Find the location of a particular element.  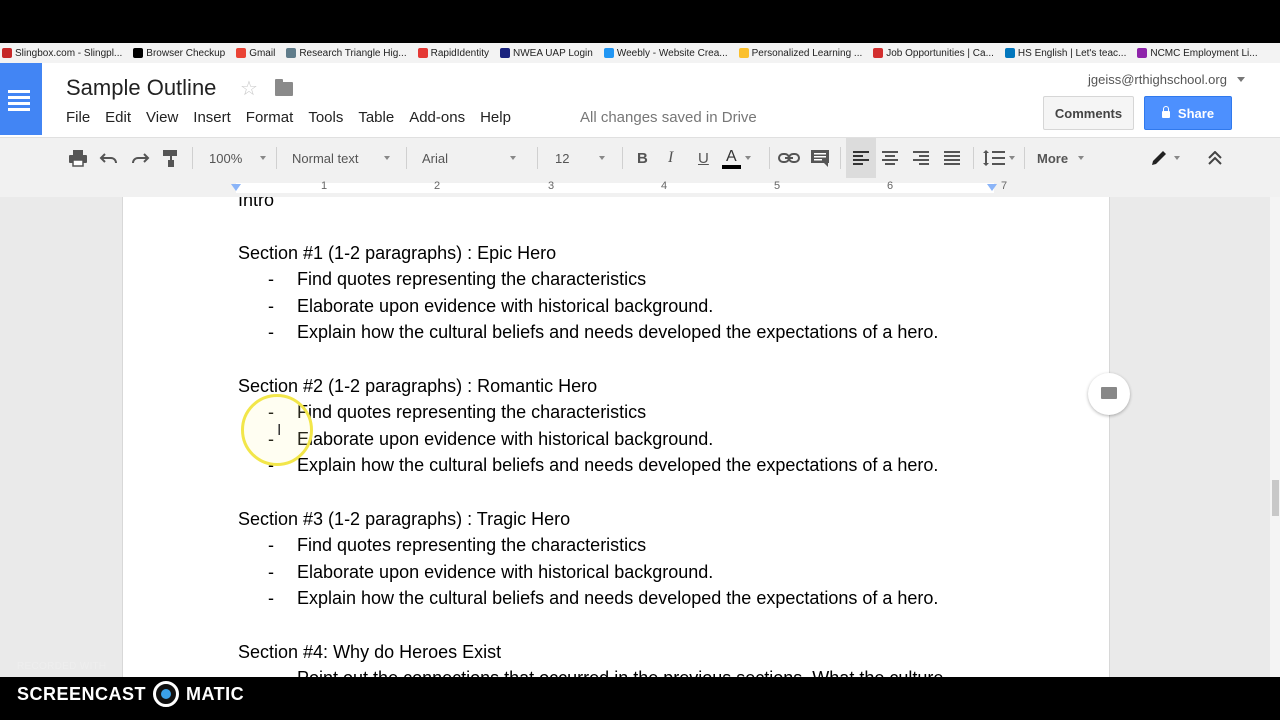

folder-icon is located at coordinates (284, 87).